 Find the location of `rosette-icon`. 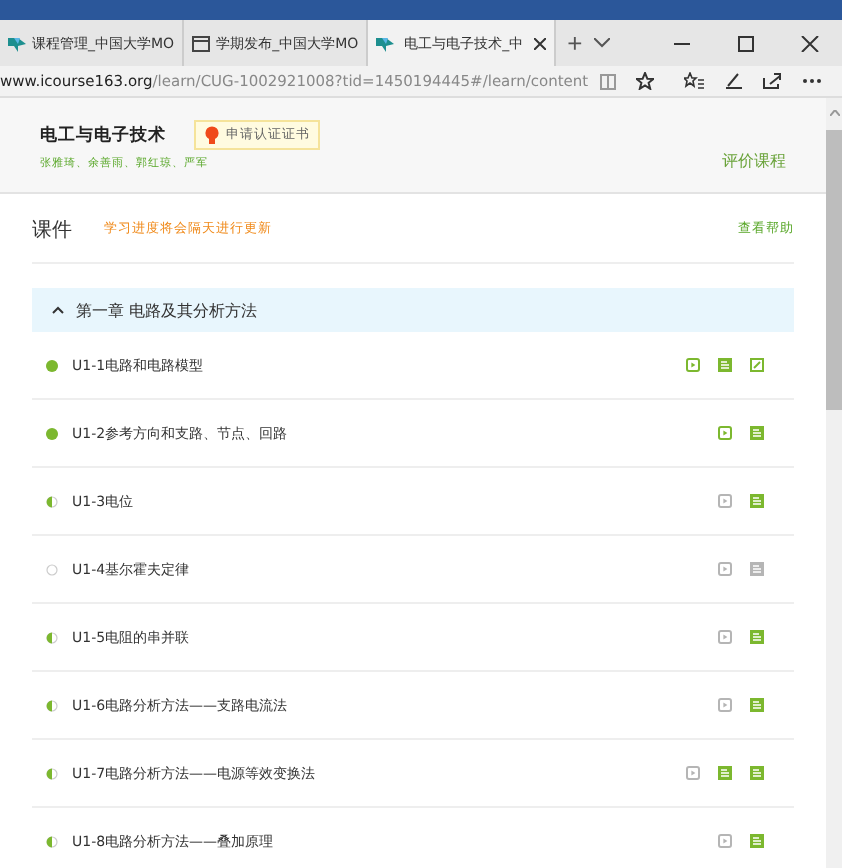

rosette-icon is located at coordinates (212, 135).